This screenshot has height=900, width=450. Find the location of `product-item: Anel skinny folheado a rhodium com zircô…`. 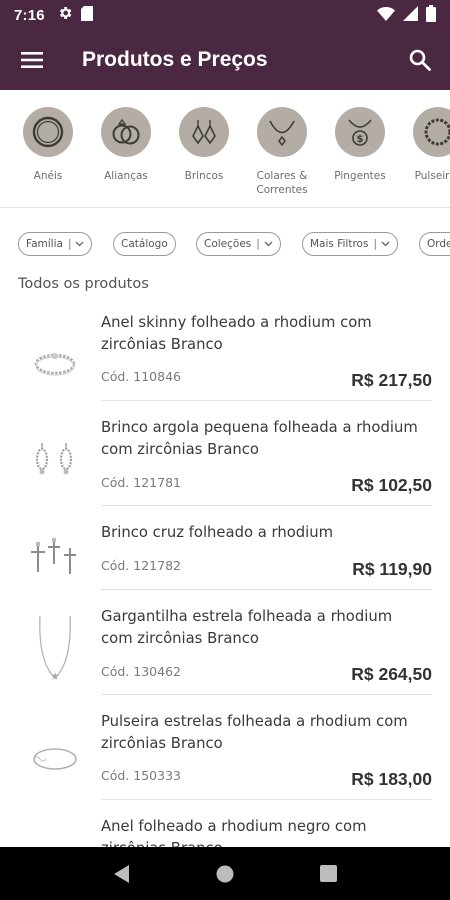

product-item: Anel skinny folheado a rhodium com zircô… is located at coordinates (225, 356).